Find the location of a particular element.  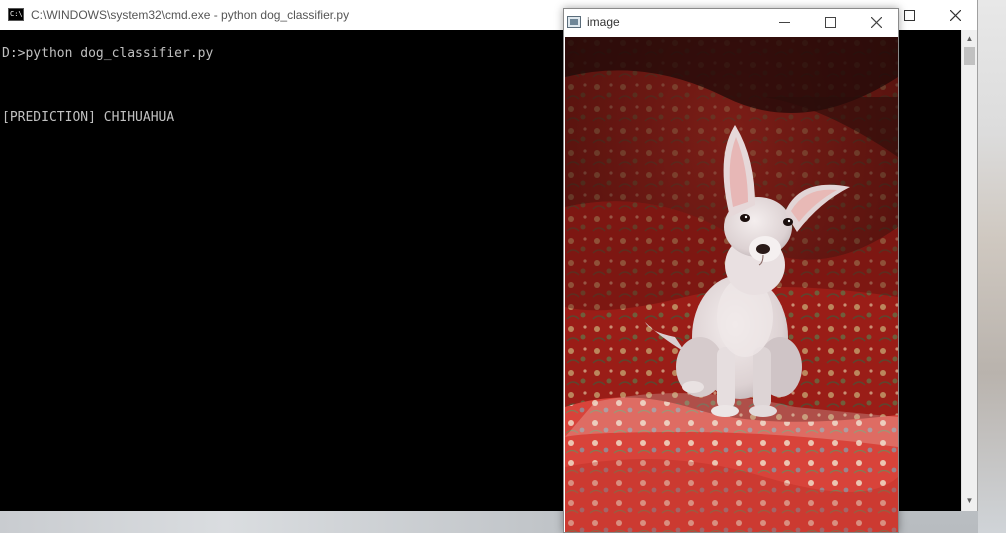

desktop-background is located at coordinates (992, 266).